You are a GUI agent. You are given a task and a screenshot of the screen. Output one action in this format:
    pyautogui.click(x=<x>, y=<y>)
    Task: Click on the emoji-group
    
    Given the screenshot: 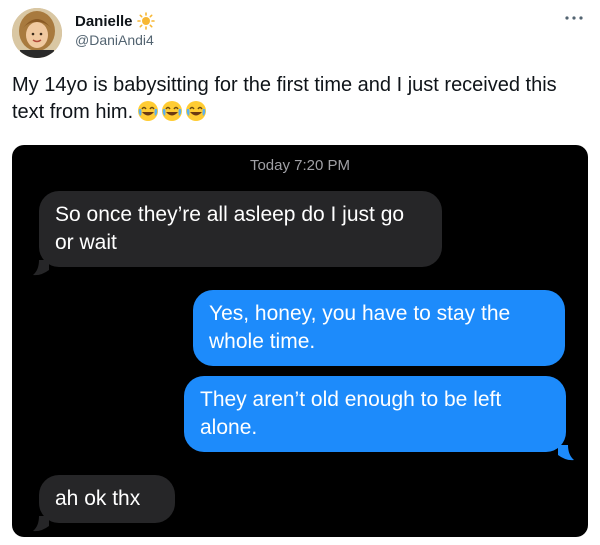 What is the action you would take?
    pyautogui.click(x=173, y=115)
    